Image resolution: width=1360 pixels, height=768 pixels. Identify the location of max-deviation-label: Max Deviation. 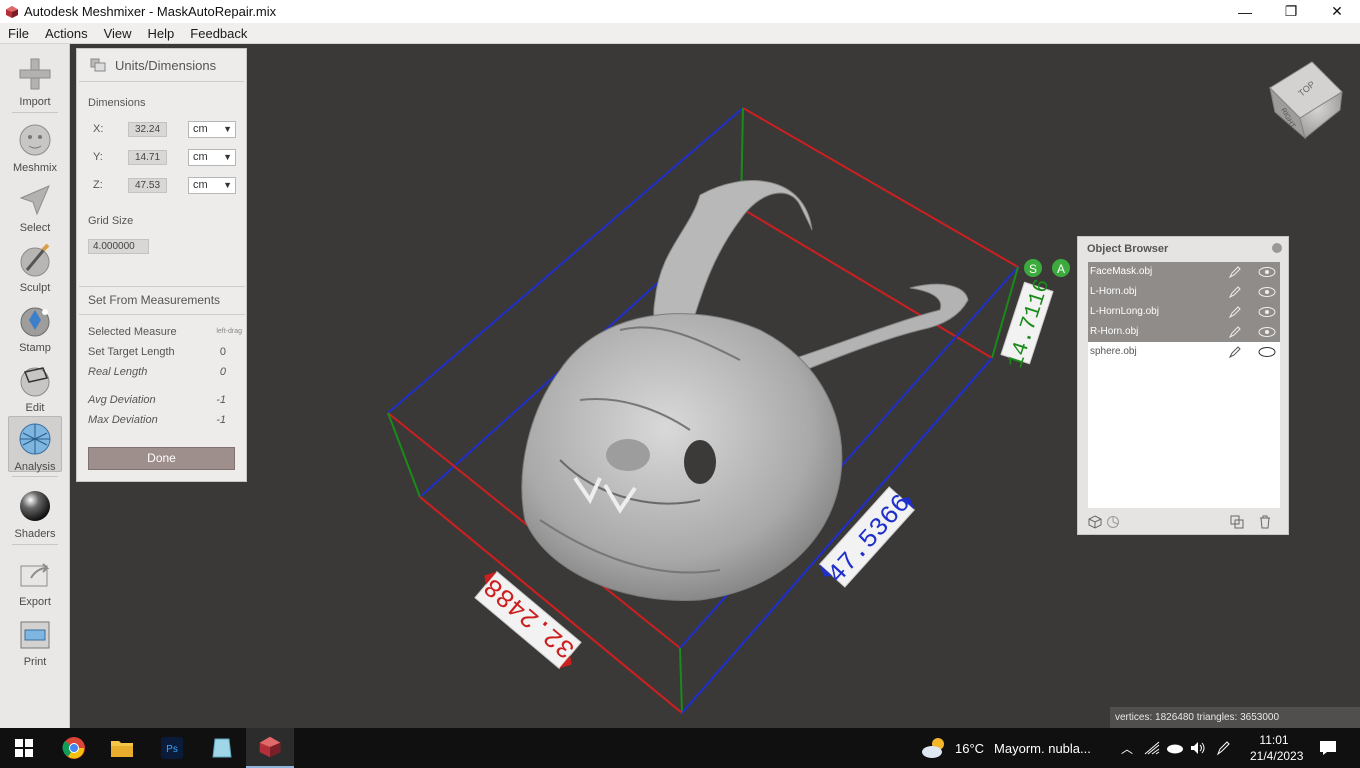
(123, 420).